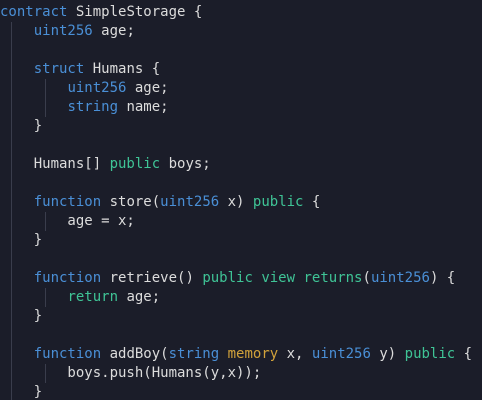 Image resolution: width=482 pixels, height=400 pixels. Describe the element at coordinates (93, 297) in the screenshot. I see `code-token: return` at that location.